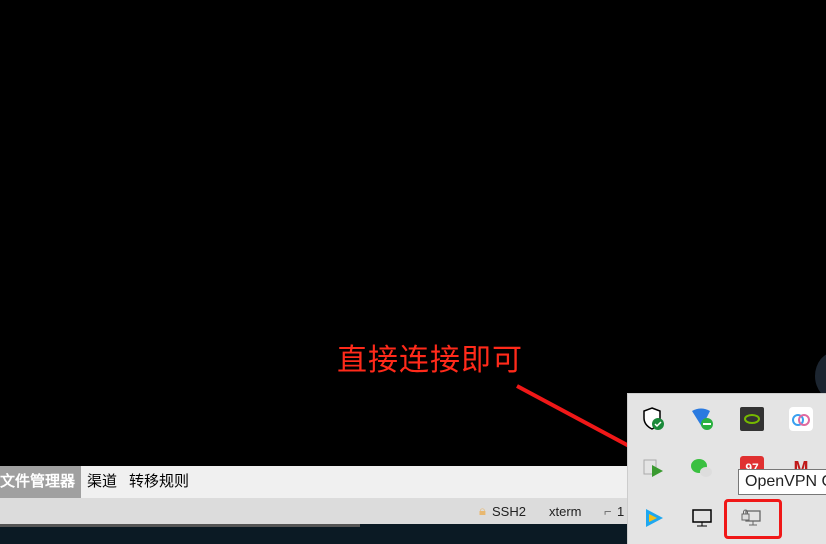 The width and height of the screenshot is (826, 544). What do you see at coordinates (801, 419) in the screenshot?
I see `baidu-netdisk-icon` at bounding box center [801, 419].